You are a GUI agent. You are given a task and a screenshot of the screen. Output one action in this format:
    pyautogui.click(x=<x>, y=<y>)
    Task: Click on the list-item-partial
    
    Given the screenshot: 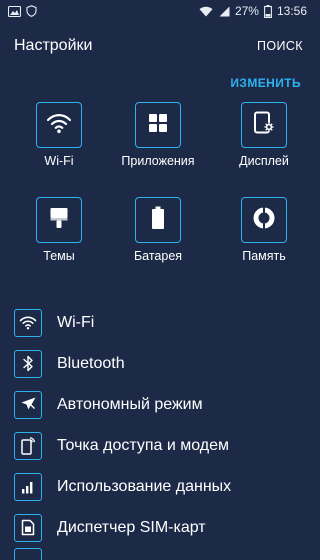 What is the action you would take?
    pyautogui.click(x=157, y=554)
    